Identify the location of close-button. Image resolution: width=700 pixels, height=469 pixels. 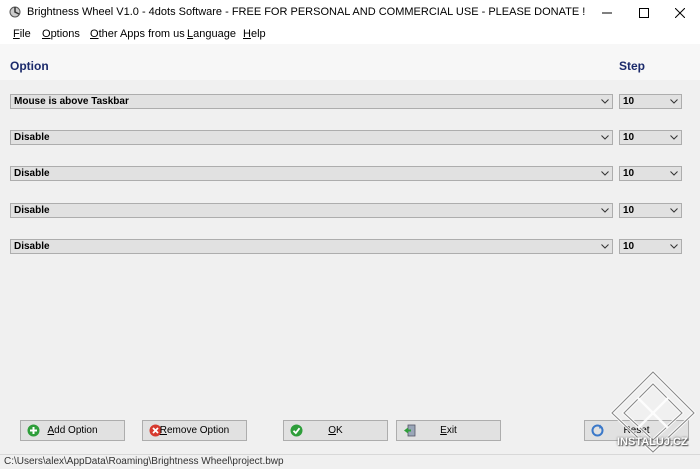
(678, 12).